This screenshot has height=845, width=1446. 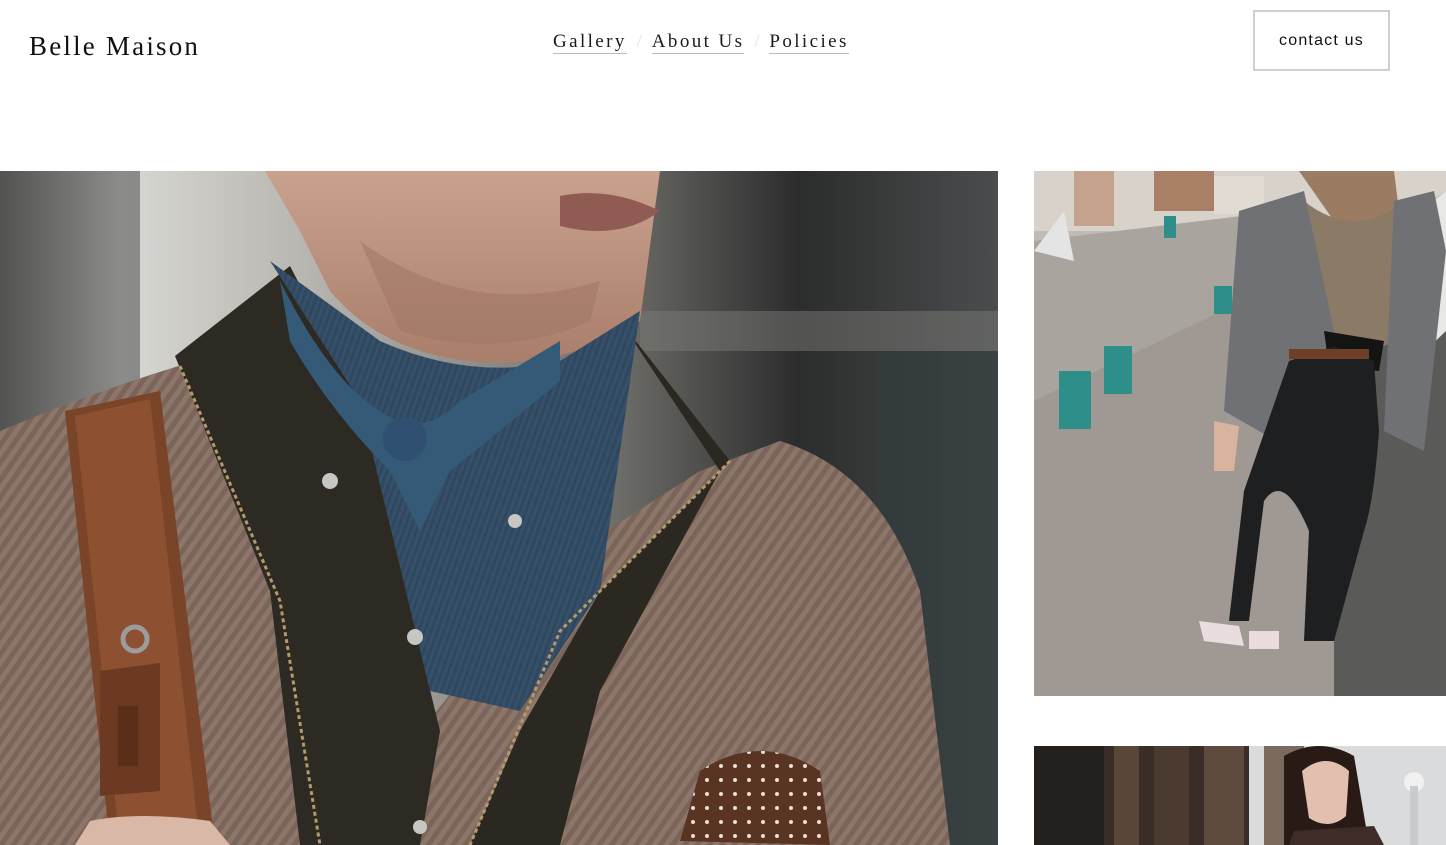 I want to click on nav-link-about-us: About Us, so click(x=698, y=42).